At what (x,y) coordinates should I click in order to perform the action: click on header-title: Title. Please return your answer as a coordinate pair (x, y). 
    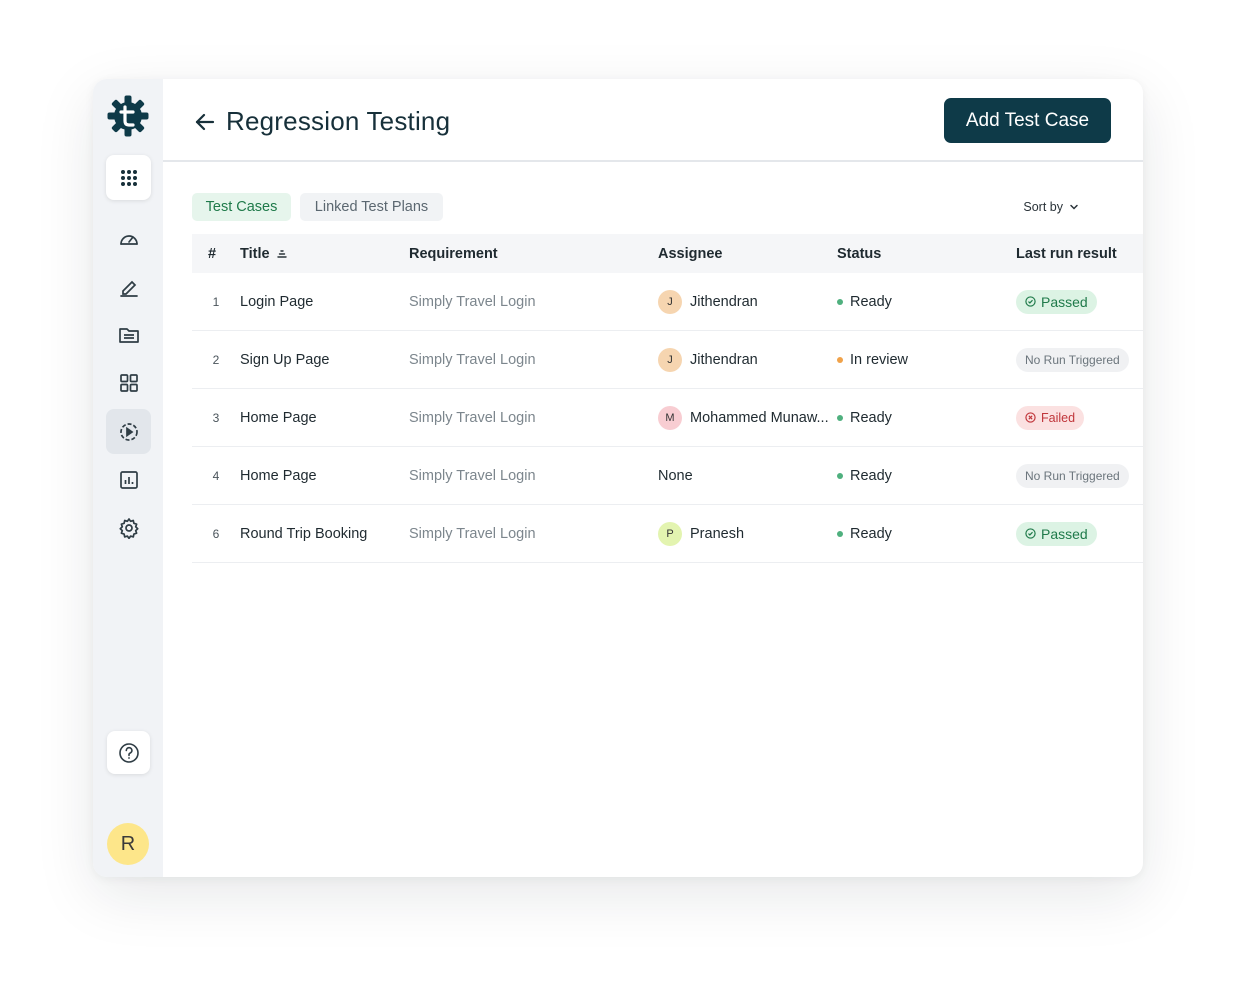
    Looking at the image, I should click on (264, 254).